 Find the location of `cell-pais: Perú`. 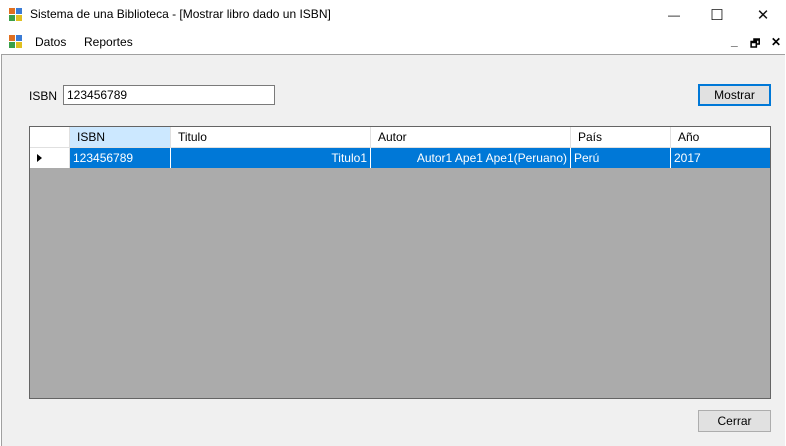

cell-pais: Perú is located at coordinates (621, 158).